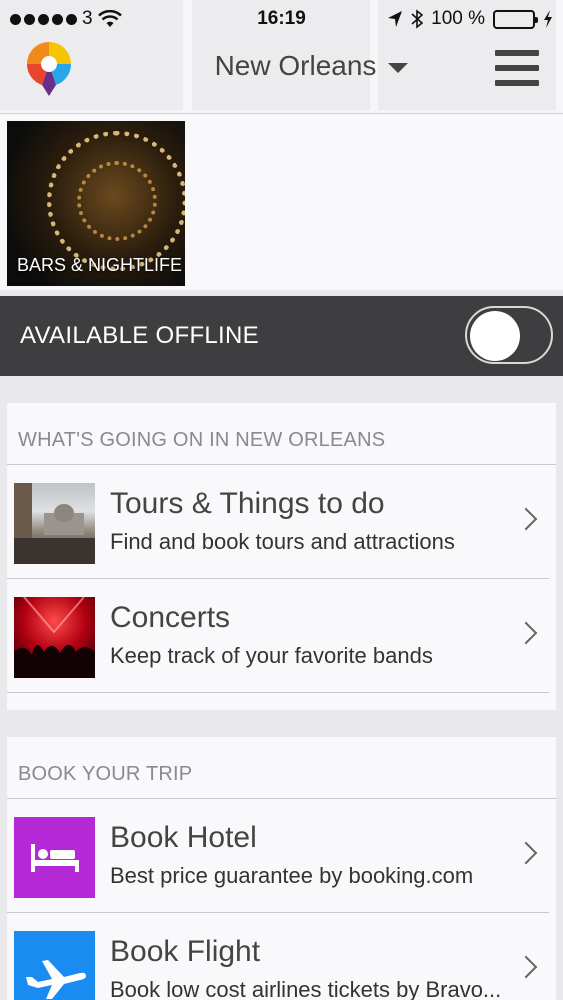 The height and width of the screenshot is (1000, 563). I want to click on basilica-image, so click(54, 523).